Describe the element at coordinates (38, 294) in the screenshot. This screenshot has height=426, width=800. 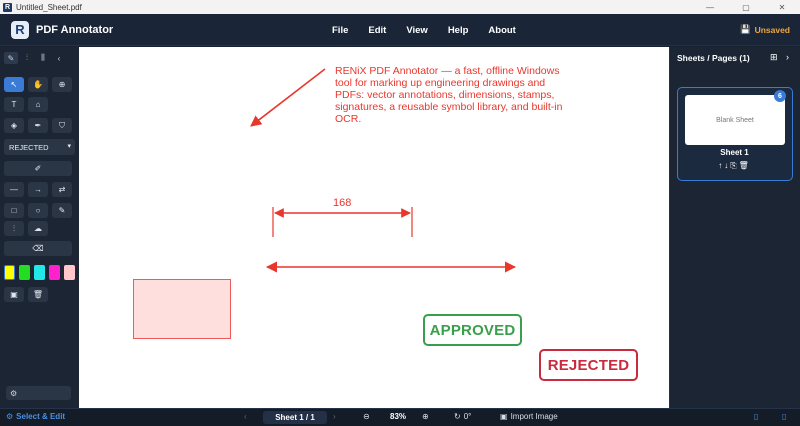
I see `delete-tool-icon: 🗑` at that location.